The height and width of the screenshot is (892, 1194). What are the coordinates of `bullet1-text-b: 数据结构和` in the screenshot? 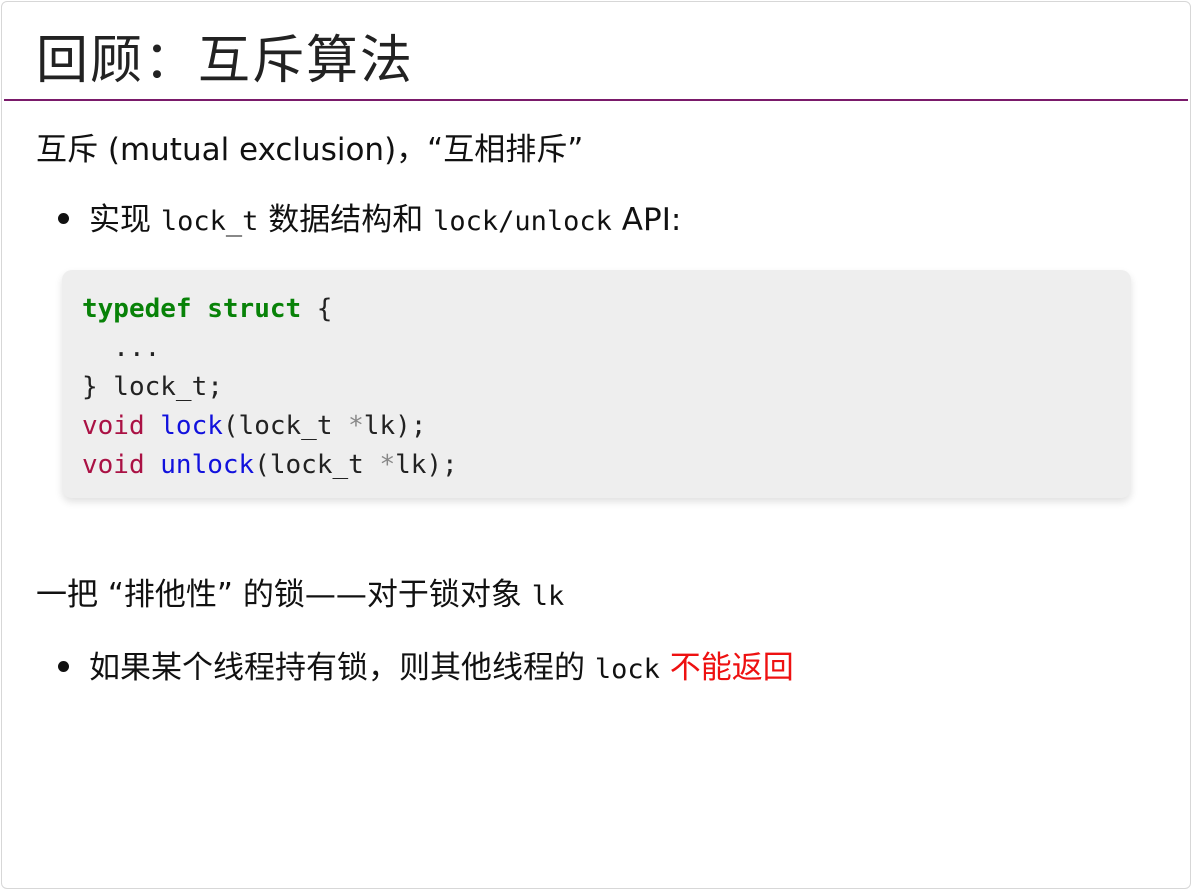 It's located at (346, 220).